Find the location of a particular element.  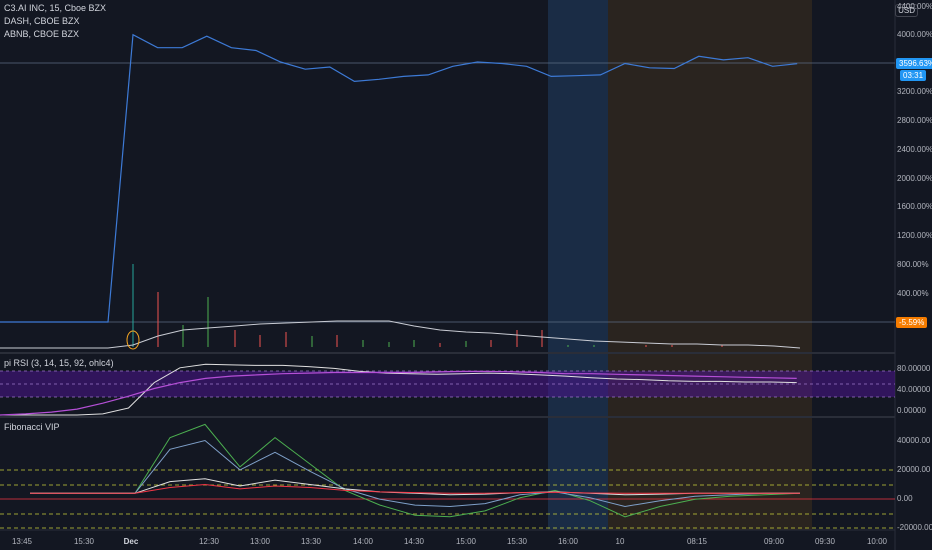

compare-value-tag: -5.59% is located at coordinates (912, 322).